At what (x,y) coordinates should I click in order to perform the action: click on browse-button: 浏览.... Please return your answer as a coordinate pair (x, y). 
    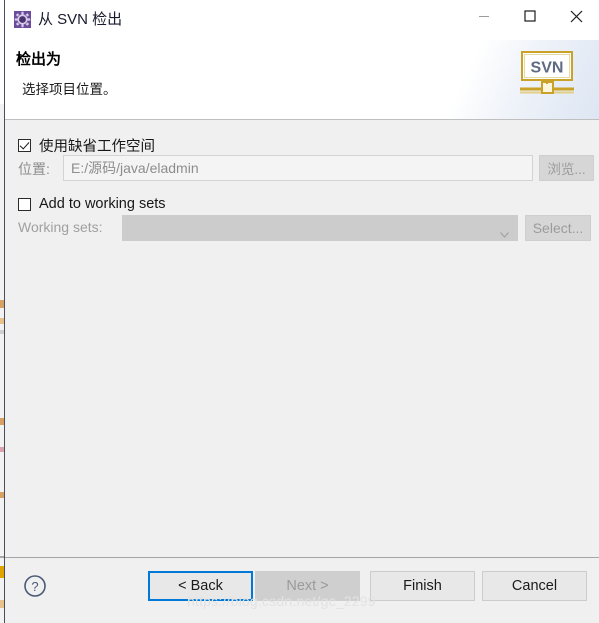
    Looking at the image, I should click on (566, 168).